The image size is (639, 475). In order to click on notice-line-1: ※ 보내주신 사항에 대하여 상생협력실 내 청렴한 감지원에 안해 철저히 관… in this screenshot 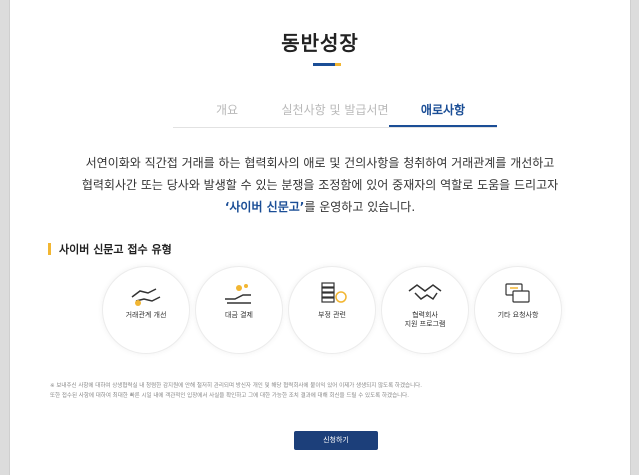, I will do `click(236, 386)`.